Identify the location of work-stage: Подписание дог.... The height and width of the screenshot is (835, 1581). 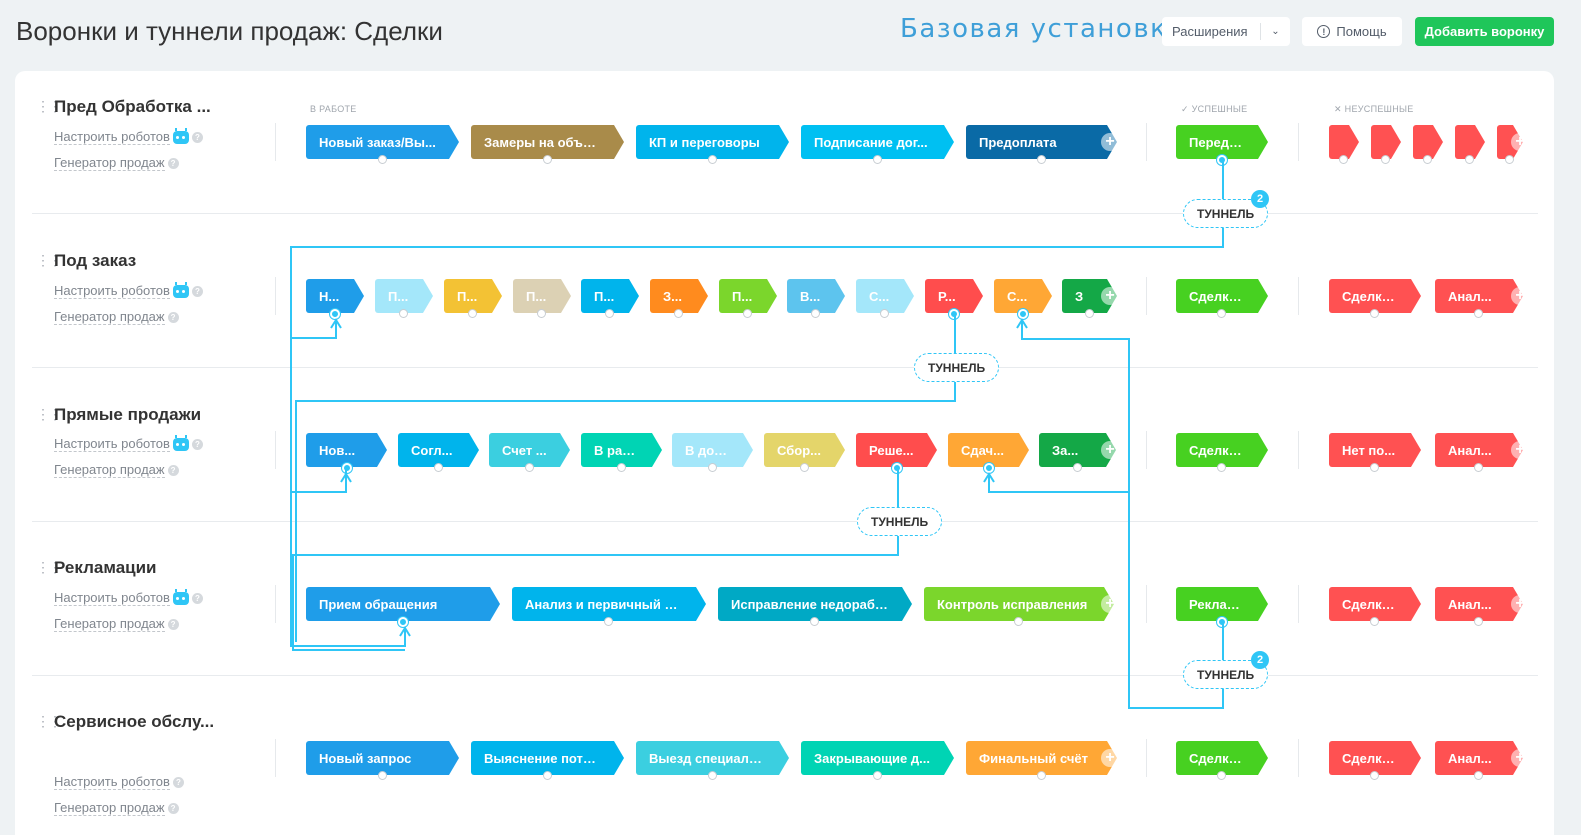
(877, 142).